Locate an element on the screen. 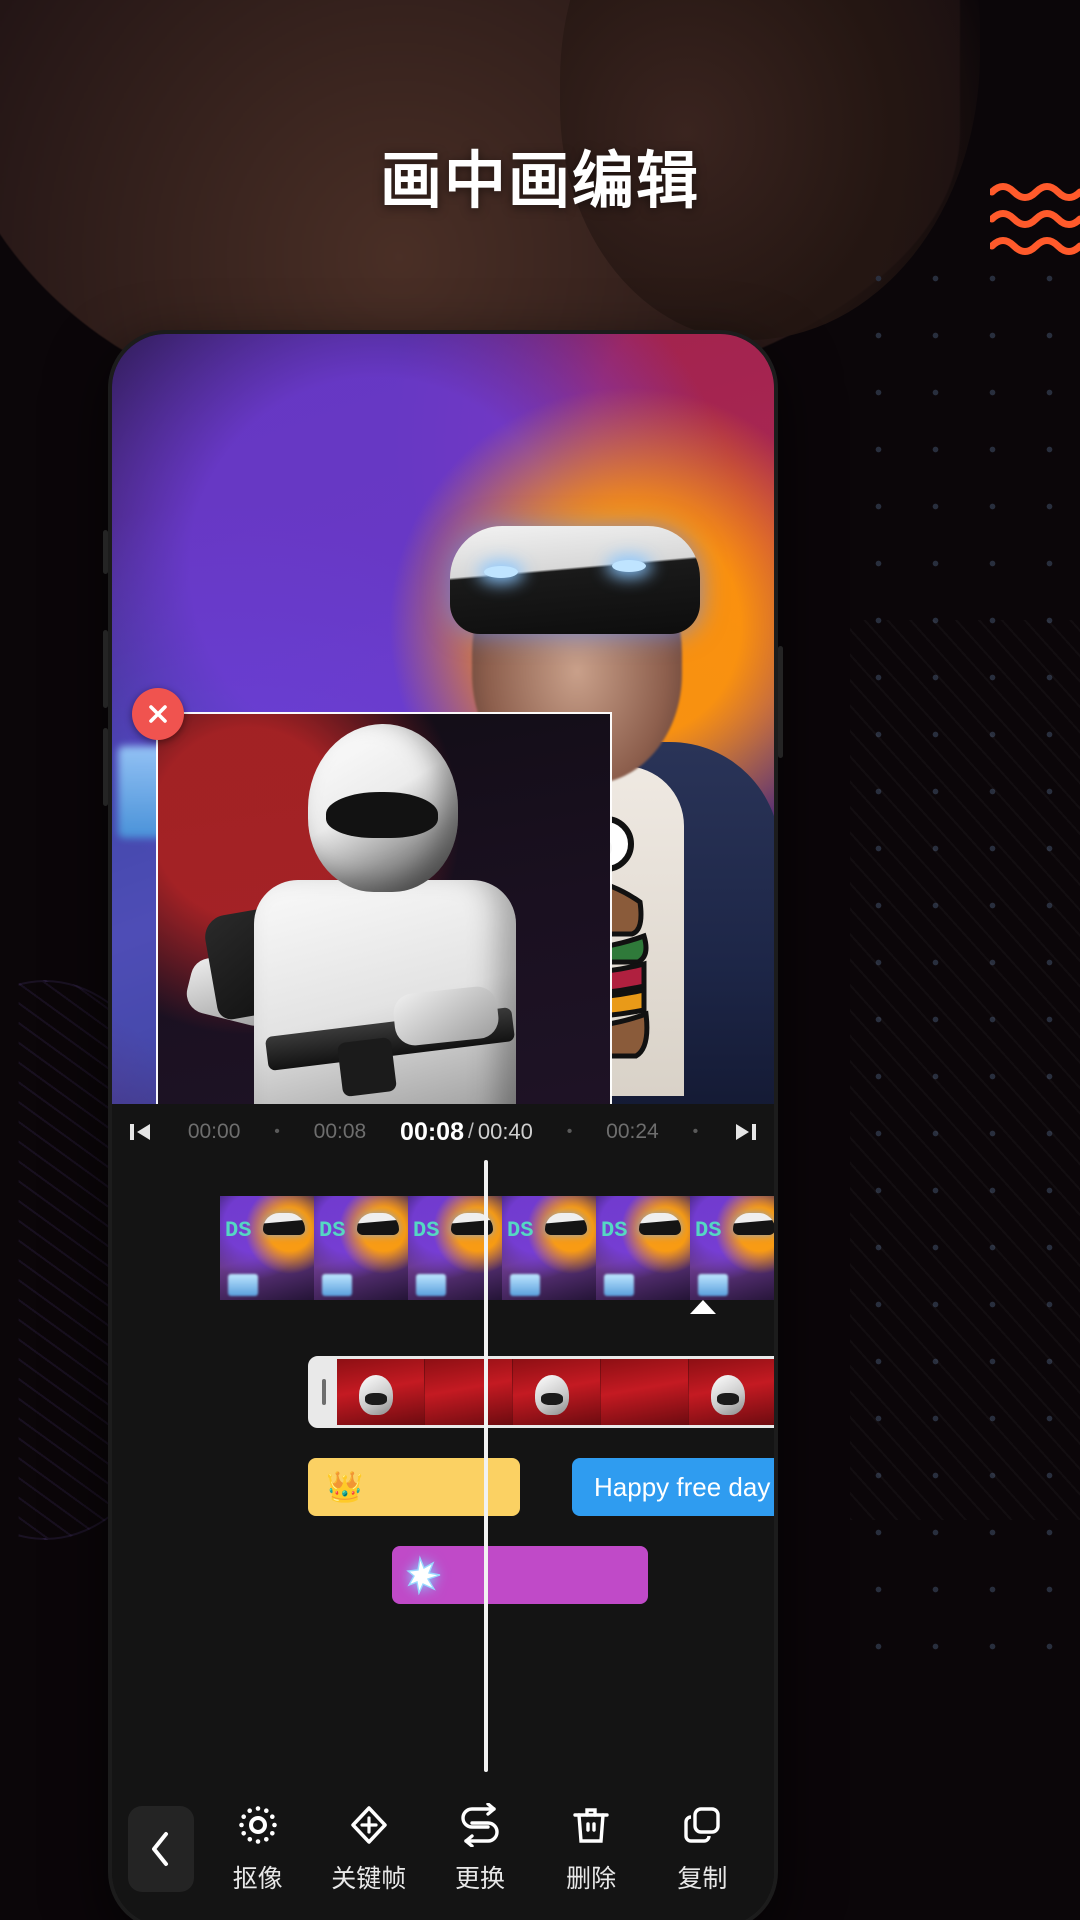 This screenshot has width=1080, height=1920. pip-close-button is located at coordinates (158, 714).